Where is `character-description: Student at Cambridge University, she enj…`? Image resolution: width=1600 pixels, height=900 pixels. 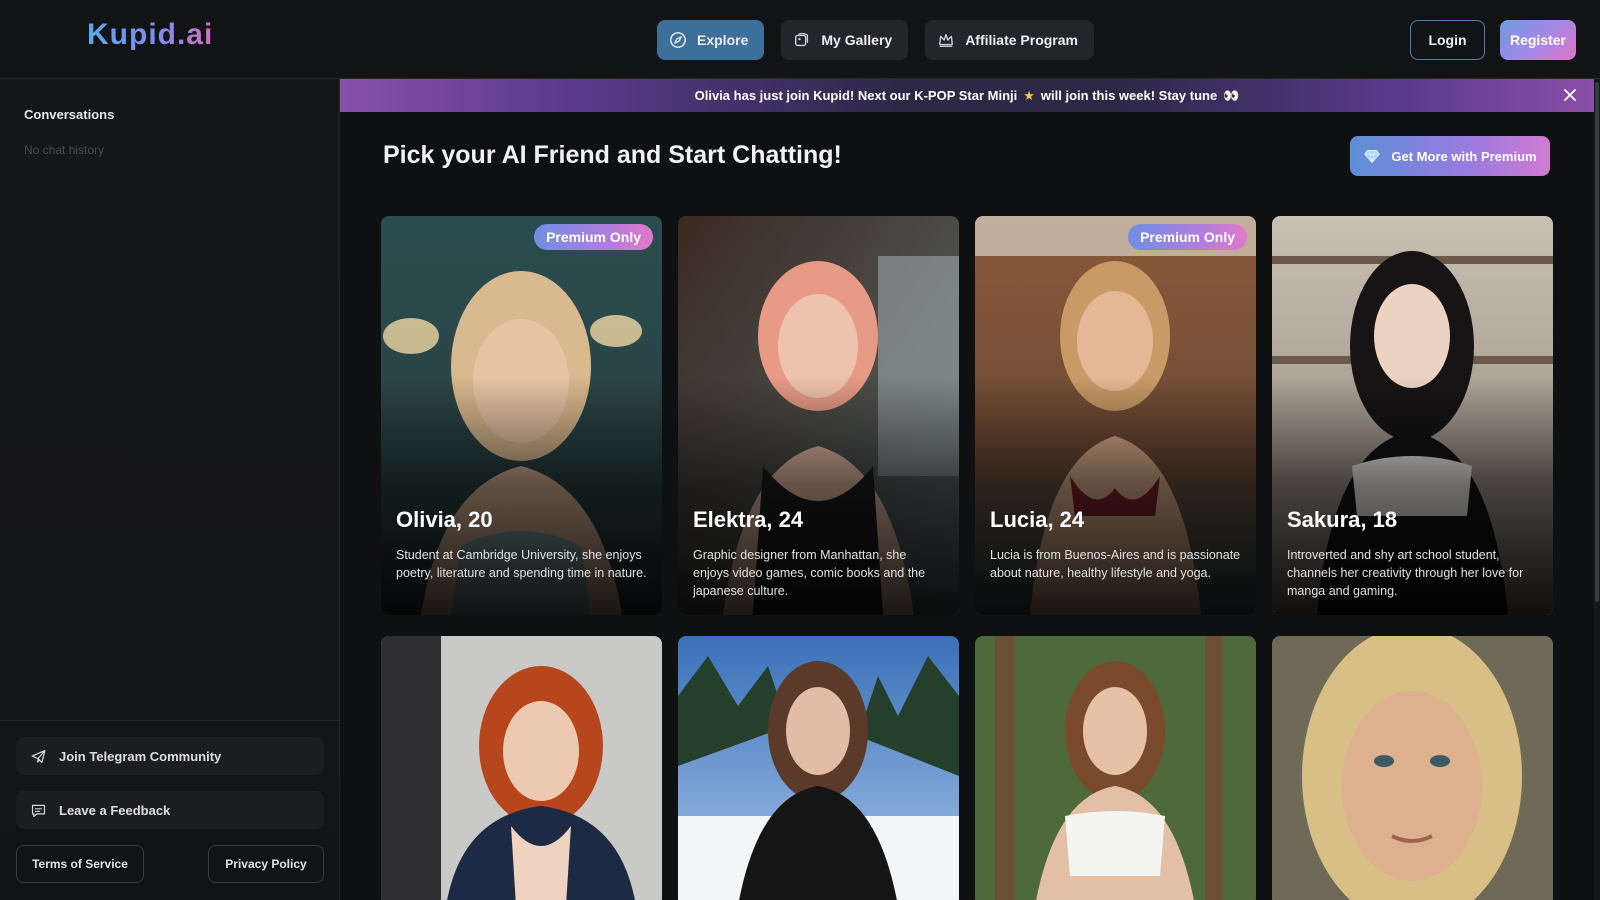 character-description: Student at Cambridge University, she enj… is located at coordinates (521, 564).